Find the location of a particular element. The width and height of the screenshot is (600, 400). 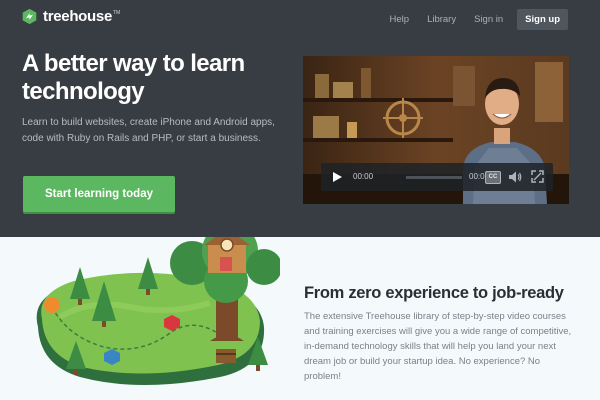

treehouse-logo-icon is located at coordinates (29, 16).